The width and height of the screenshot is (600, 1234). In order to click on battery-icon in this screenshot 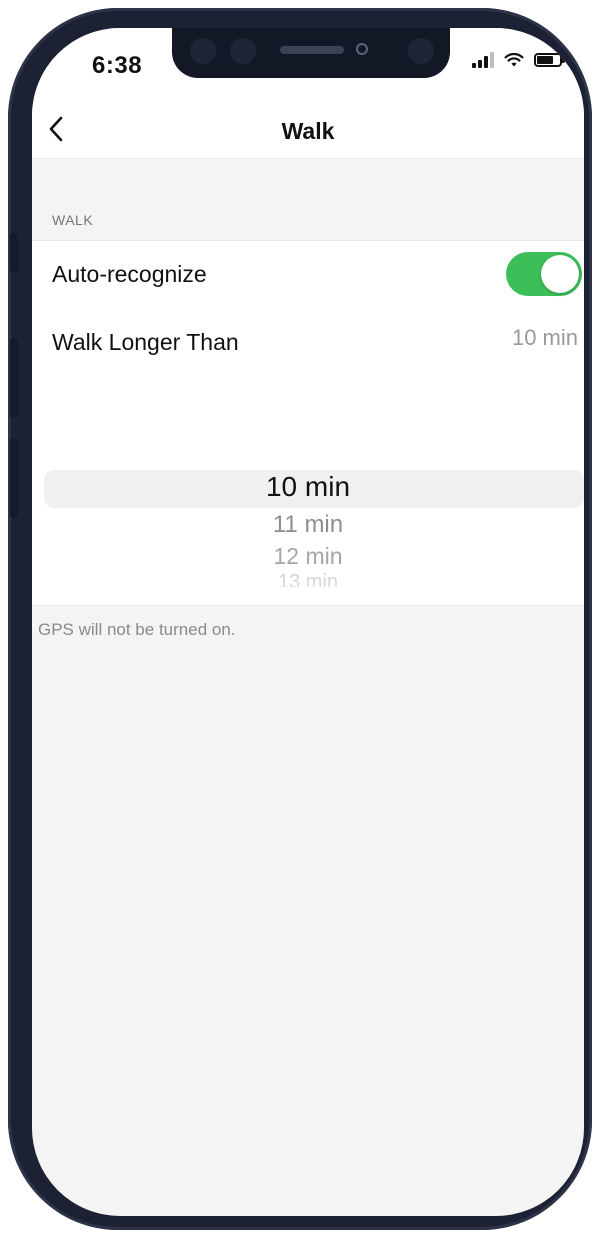, I will do `click(549, 60)`.